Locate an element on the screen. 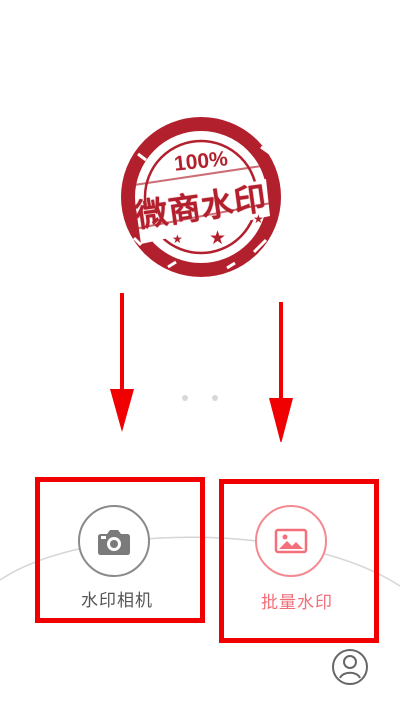 The image size is (400, 714). camera-icon is located at coordinates (114, 542).